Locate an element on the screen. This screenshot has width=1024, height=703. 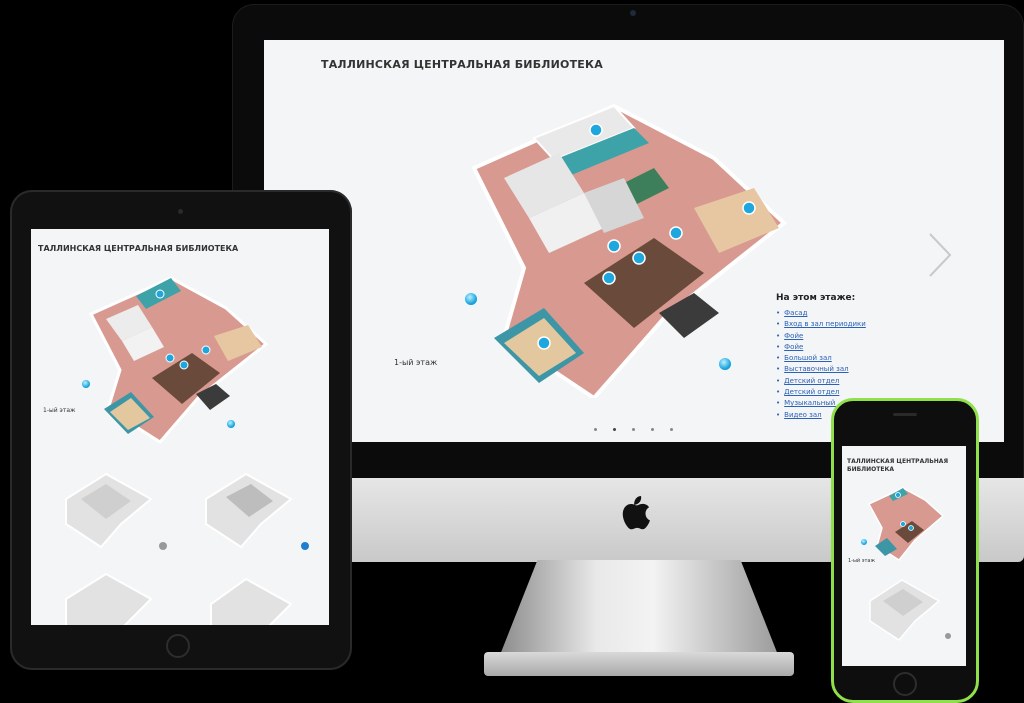
imac-foot is located at coordinates (639, 664).